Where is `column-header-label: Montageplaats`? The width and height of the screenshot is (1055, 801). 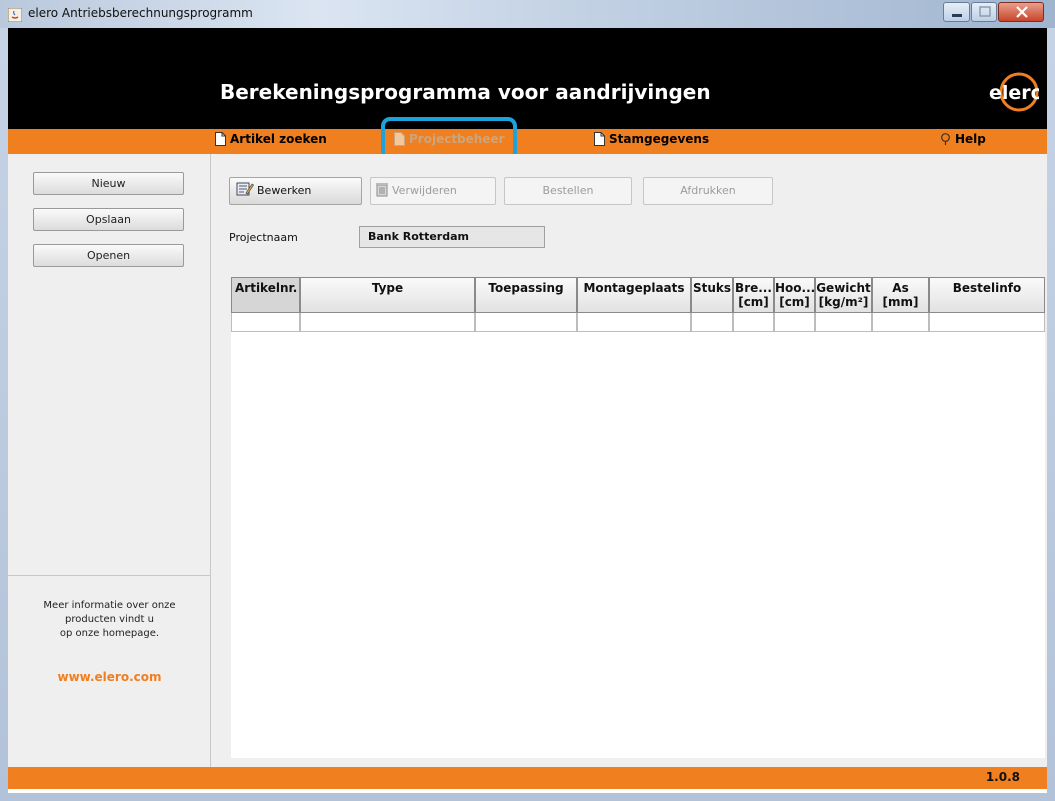
column-header-label: Montageplaats is located at coordinates (634, 288).